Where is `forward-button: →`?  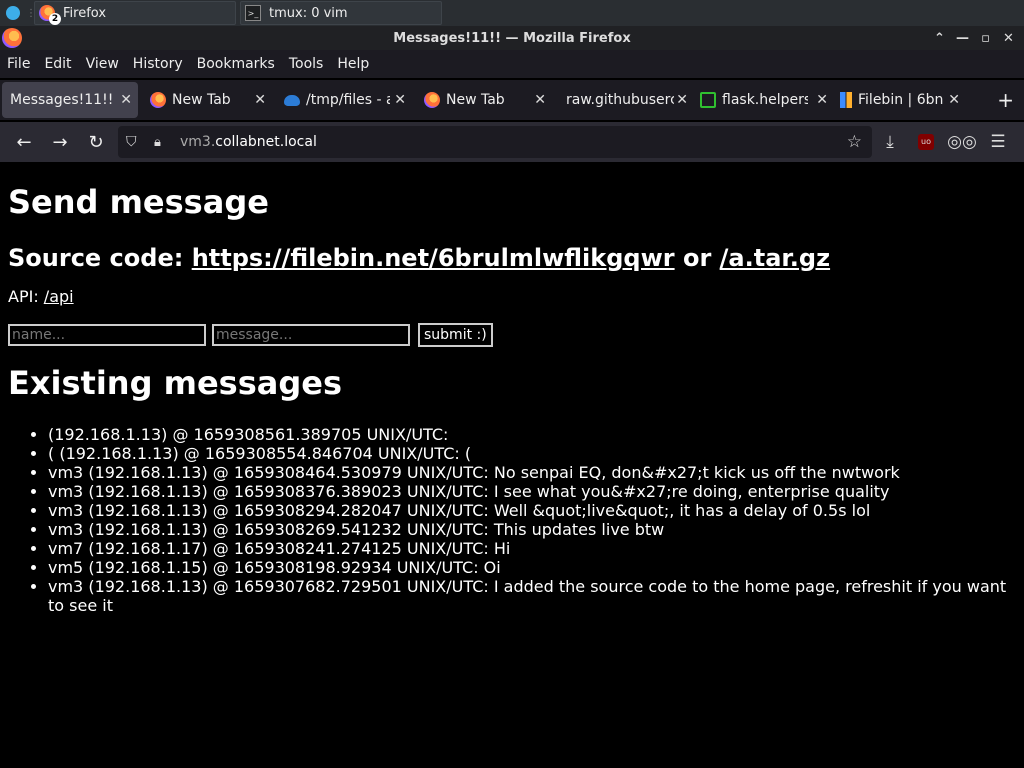 forward-button: → is located at coordinates (60, 142).